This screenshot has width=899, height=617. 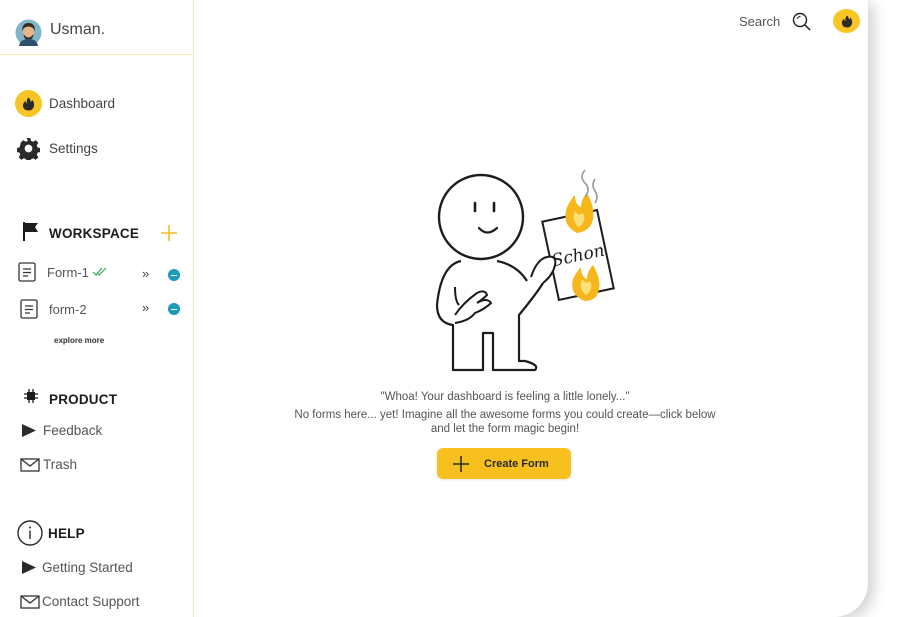 I want to click on nav-dashboard: Dashboard, so click(x=65, y=103).